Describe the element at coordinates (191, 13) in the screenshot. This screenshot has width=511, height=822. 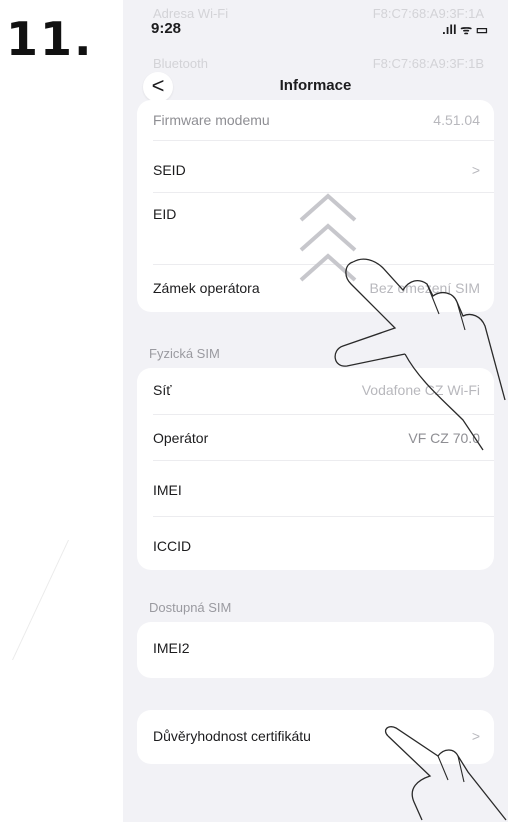
I see `ghost-label: Adresa Wi-Fi` at that location.